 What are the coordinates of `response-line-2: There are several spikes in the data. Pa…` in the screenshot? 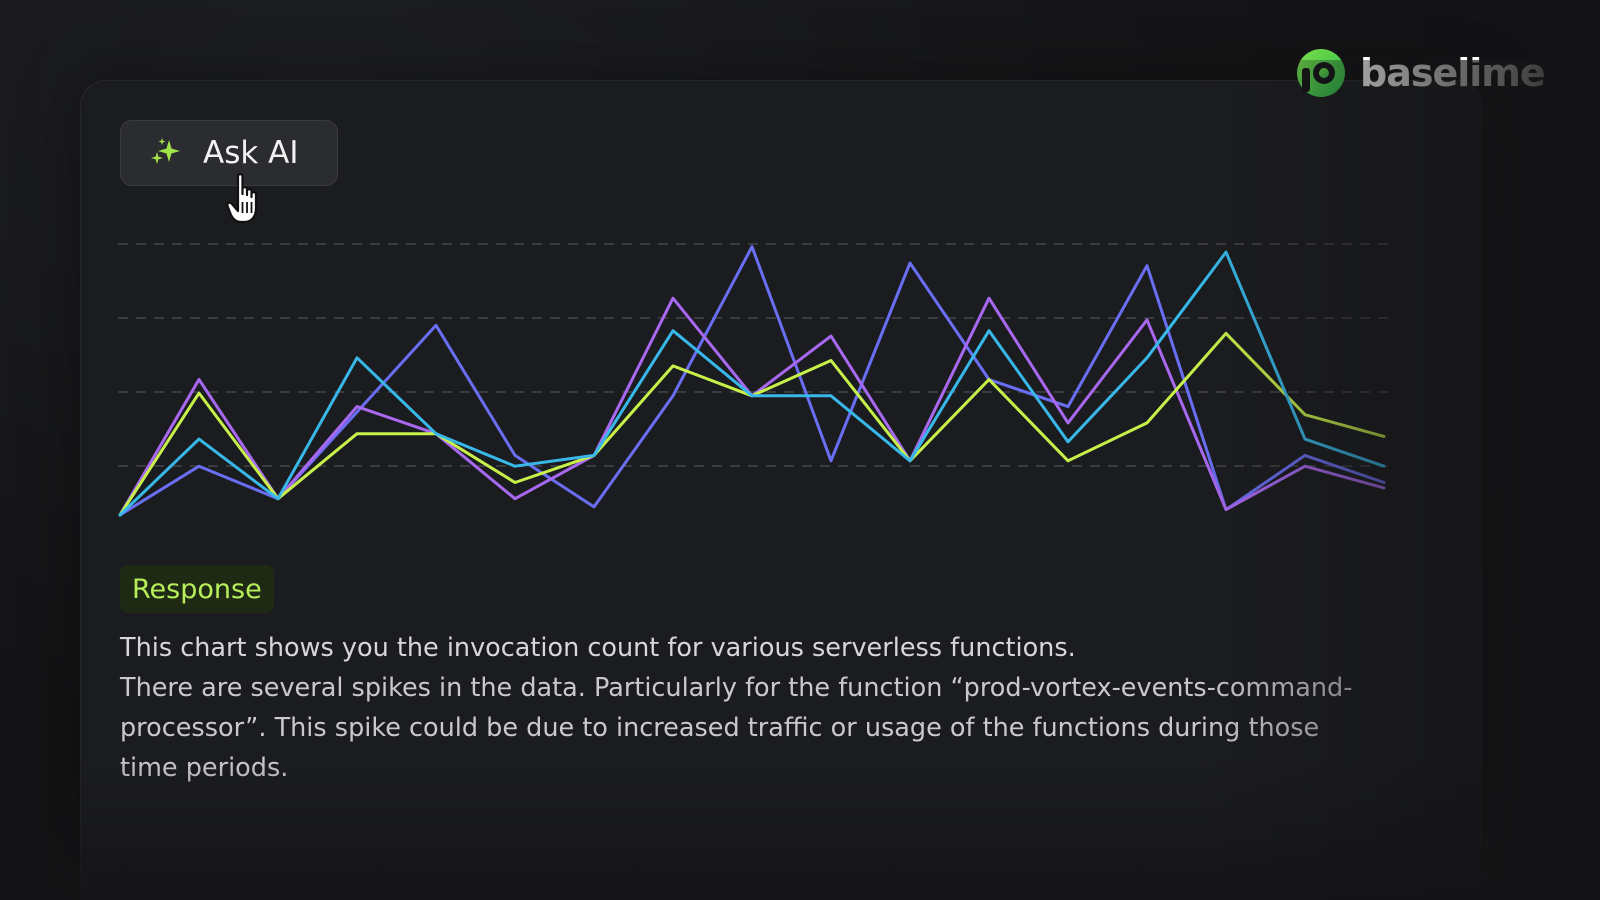 It's located at (736, 728).